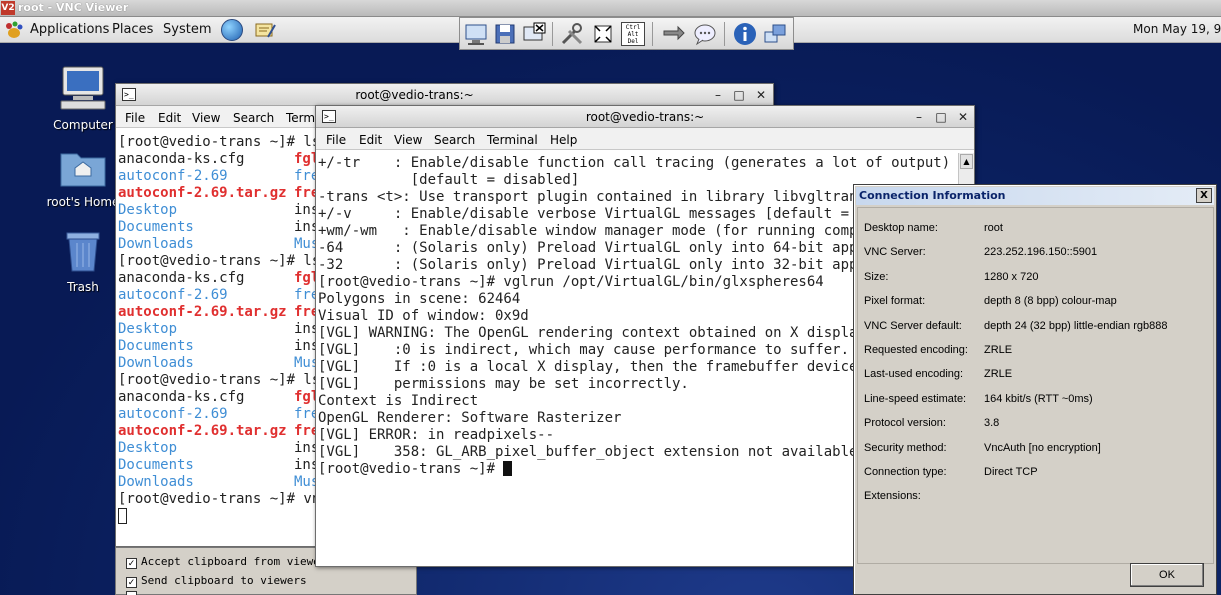 The height and width of the screenshot is (595, 1221). I want to click on close-icon: X, so click(1204, 195).